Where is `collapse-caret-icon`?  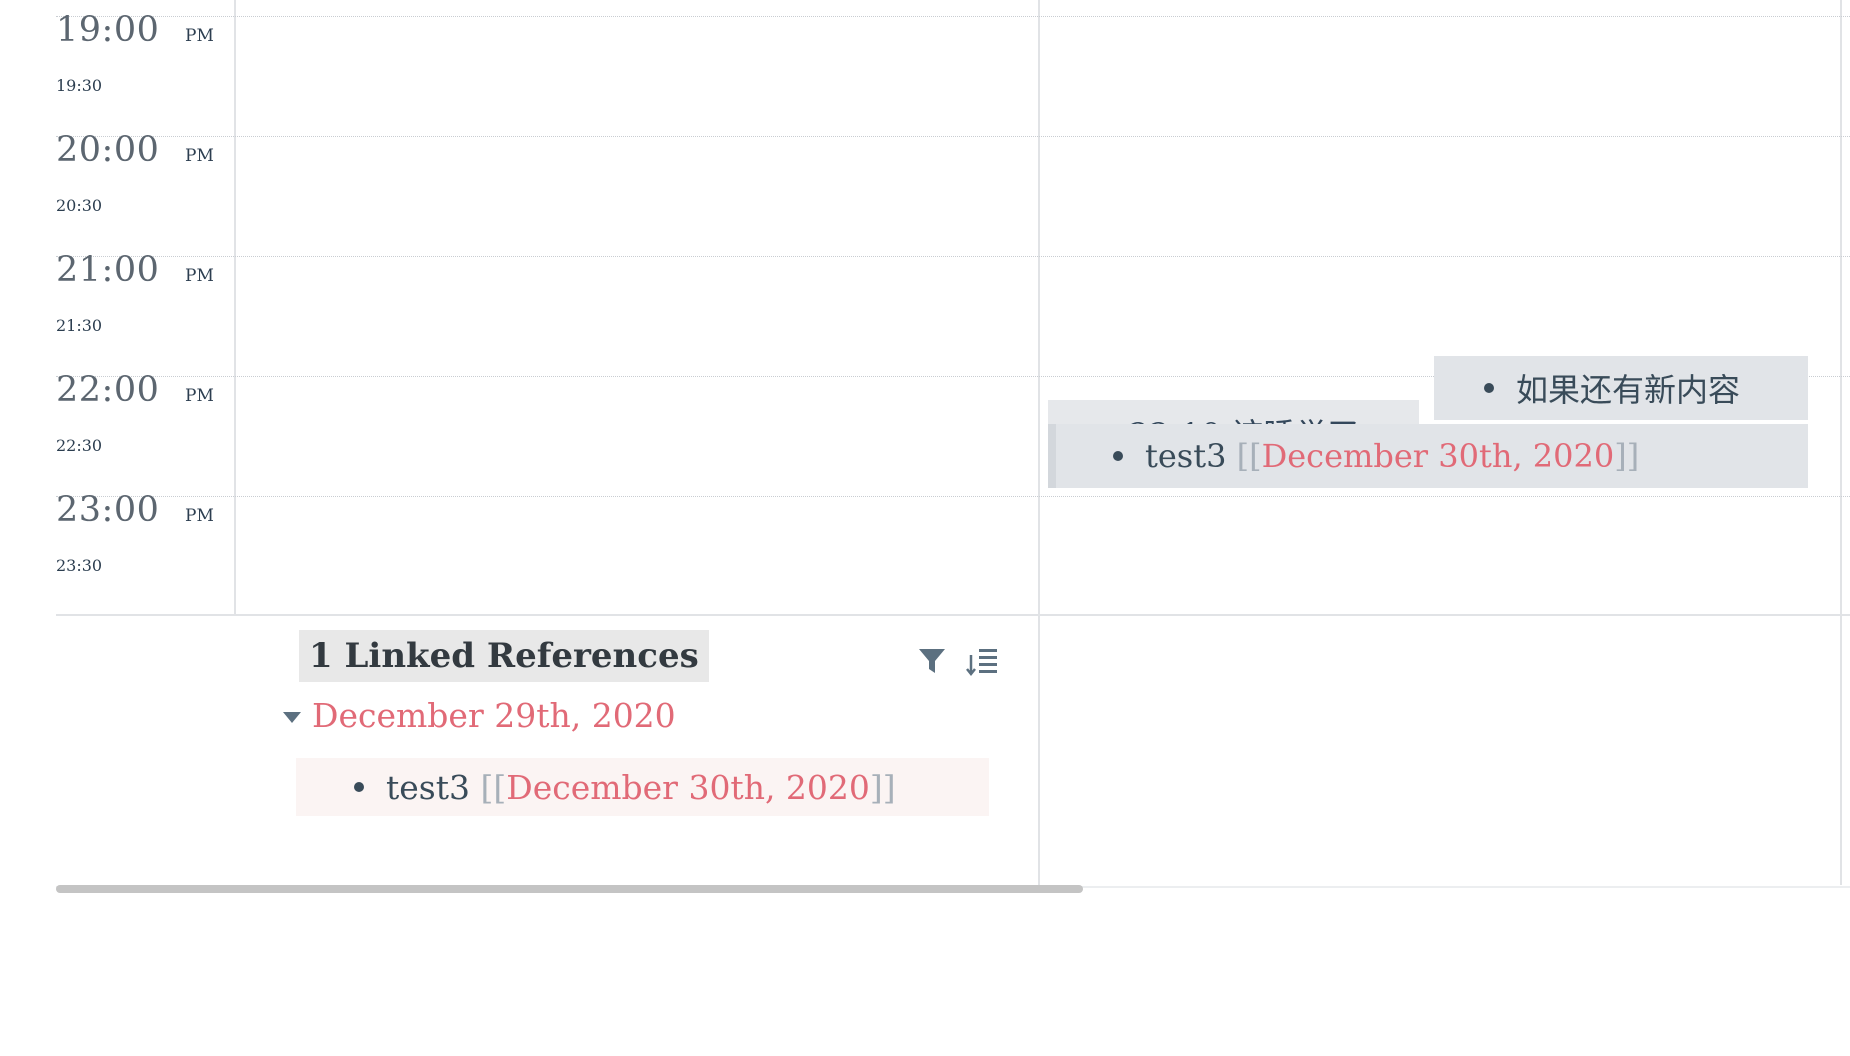 collapse-caret-icon is located at coordinates (292, 717).